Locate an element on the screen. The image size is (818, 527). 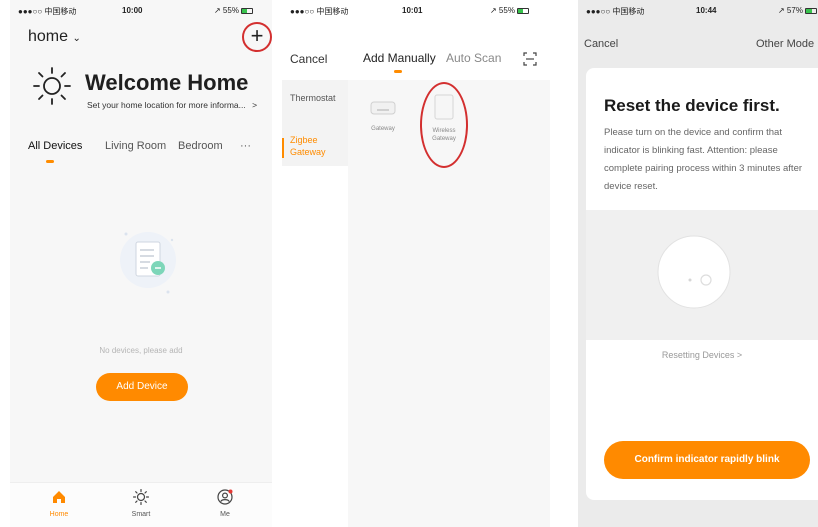
profile-icon is located at coordinates (225, 497).